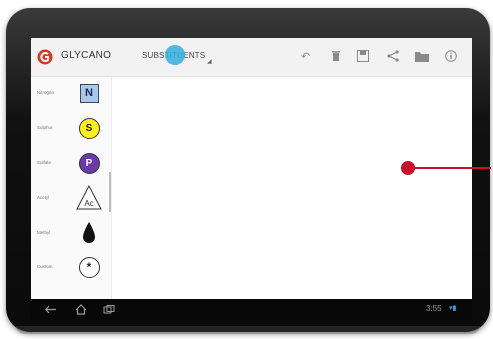 This screenshot has width=493, height=339. I want to click on sidebar-item-label: Methyl, so click(44, 232).